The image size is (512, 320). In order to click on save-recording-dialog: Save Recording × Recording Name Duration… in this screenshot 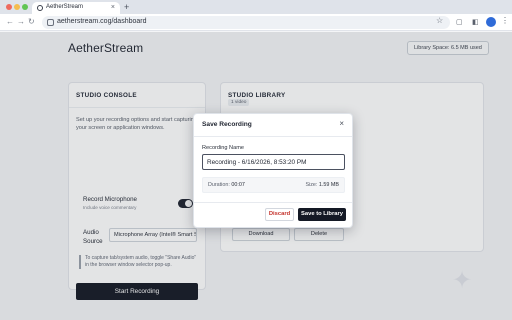, I will do `click(273, 170)`.